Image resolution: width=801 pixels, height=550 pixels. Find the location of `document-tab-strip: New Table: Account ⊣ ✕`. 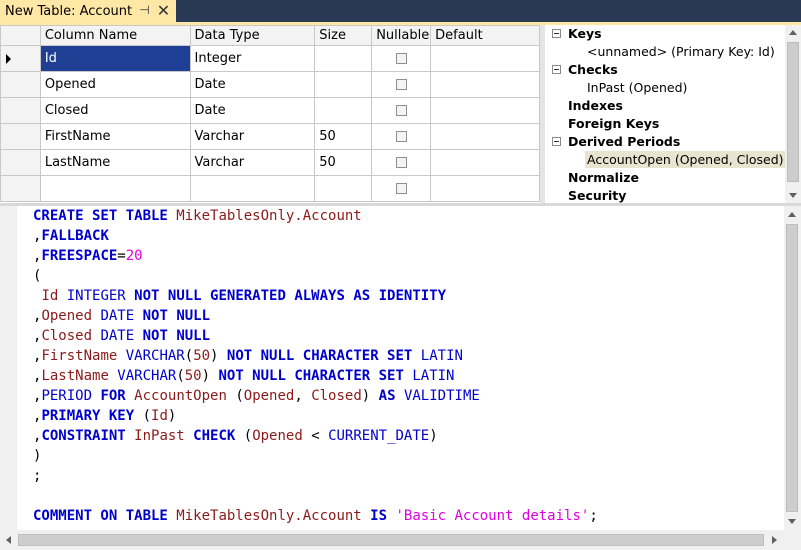

document-tab-strip: New Table: Account ⊣ ✕ is located at coordinates (400, 11).